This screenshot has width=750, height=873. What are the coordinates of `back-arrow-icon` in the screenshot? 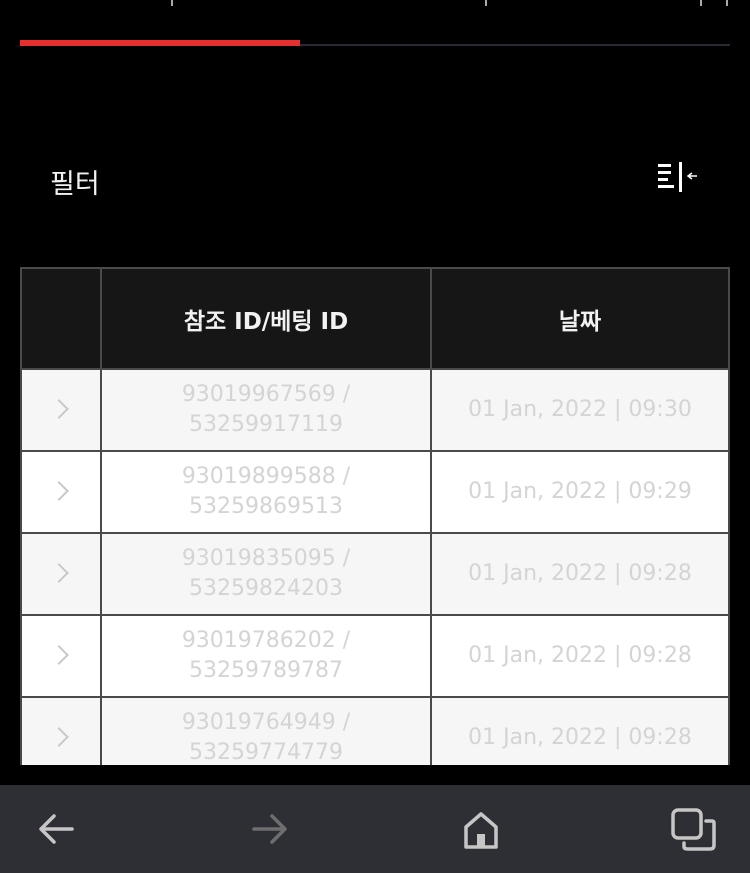 It's located at (57, 830).